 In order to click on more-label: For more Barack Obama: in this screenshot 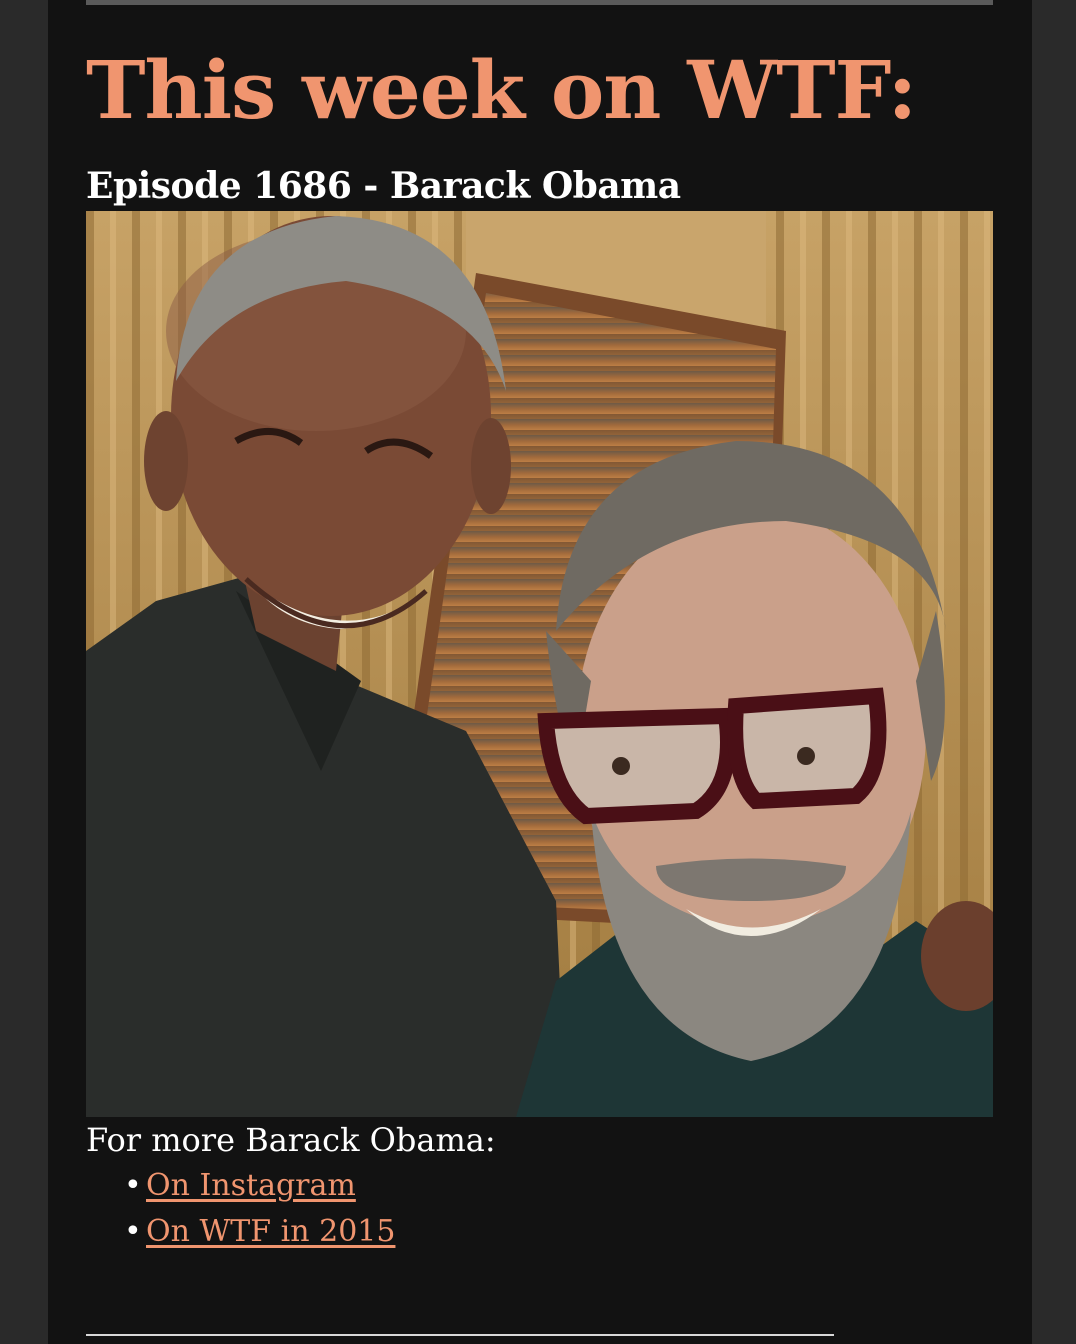, I will do `click(291, 1140)`.